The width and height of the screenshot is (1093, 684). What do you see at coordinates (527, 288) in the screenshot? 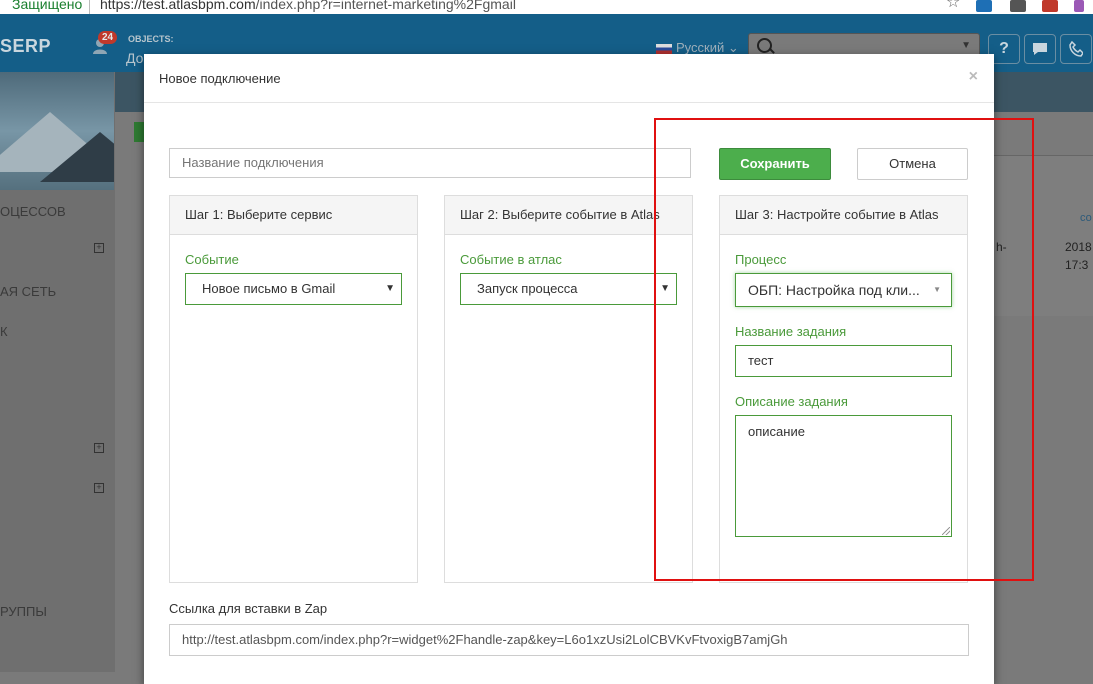
I see `atlas-event-value: Запуск процесса` at bounding box center [527, 288].